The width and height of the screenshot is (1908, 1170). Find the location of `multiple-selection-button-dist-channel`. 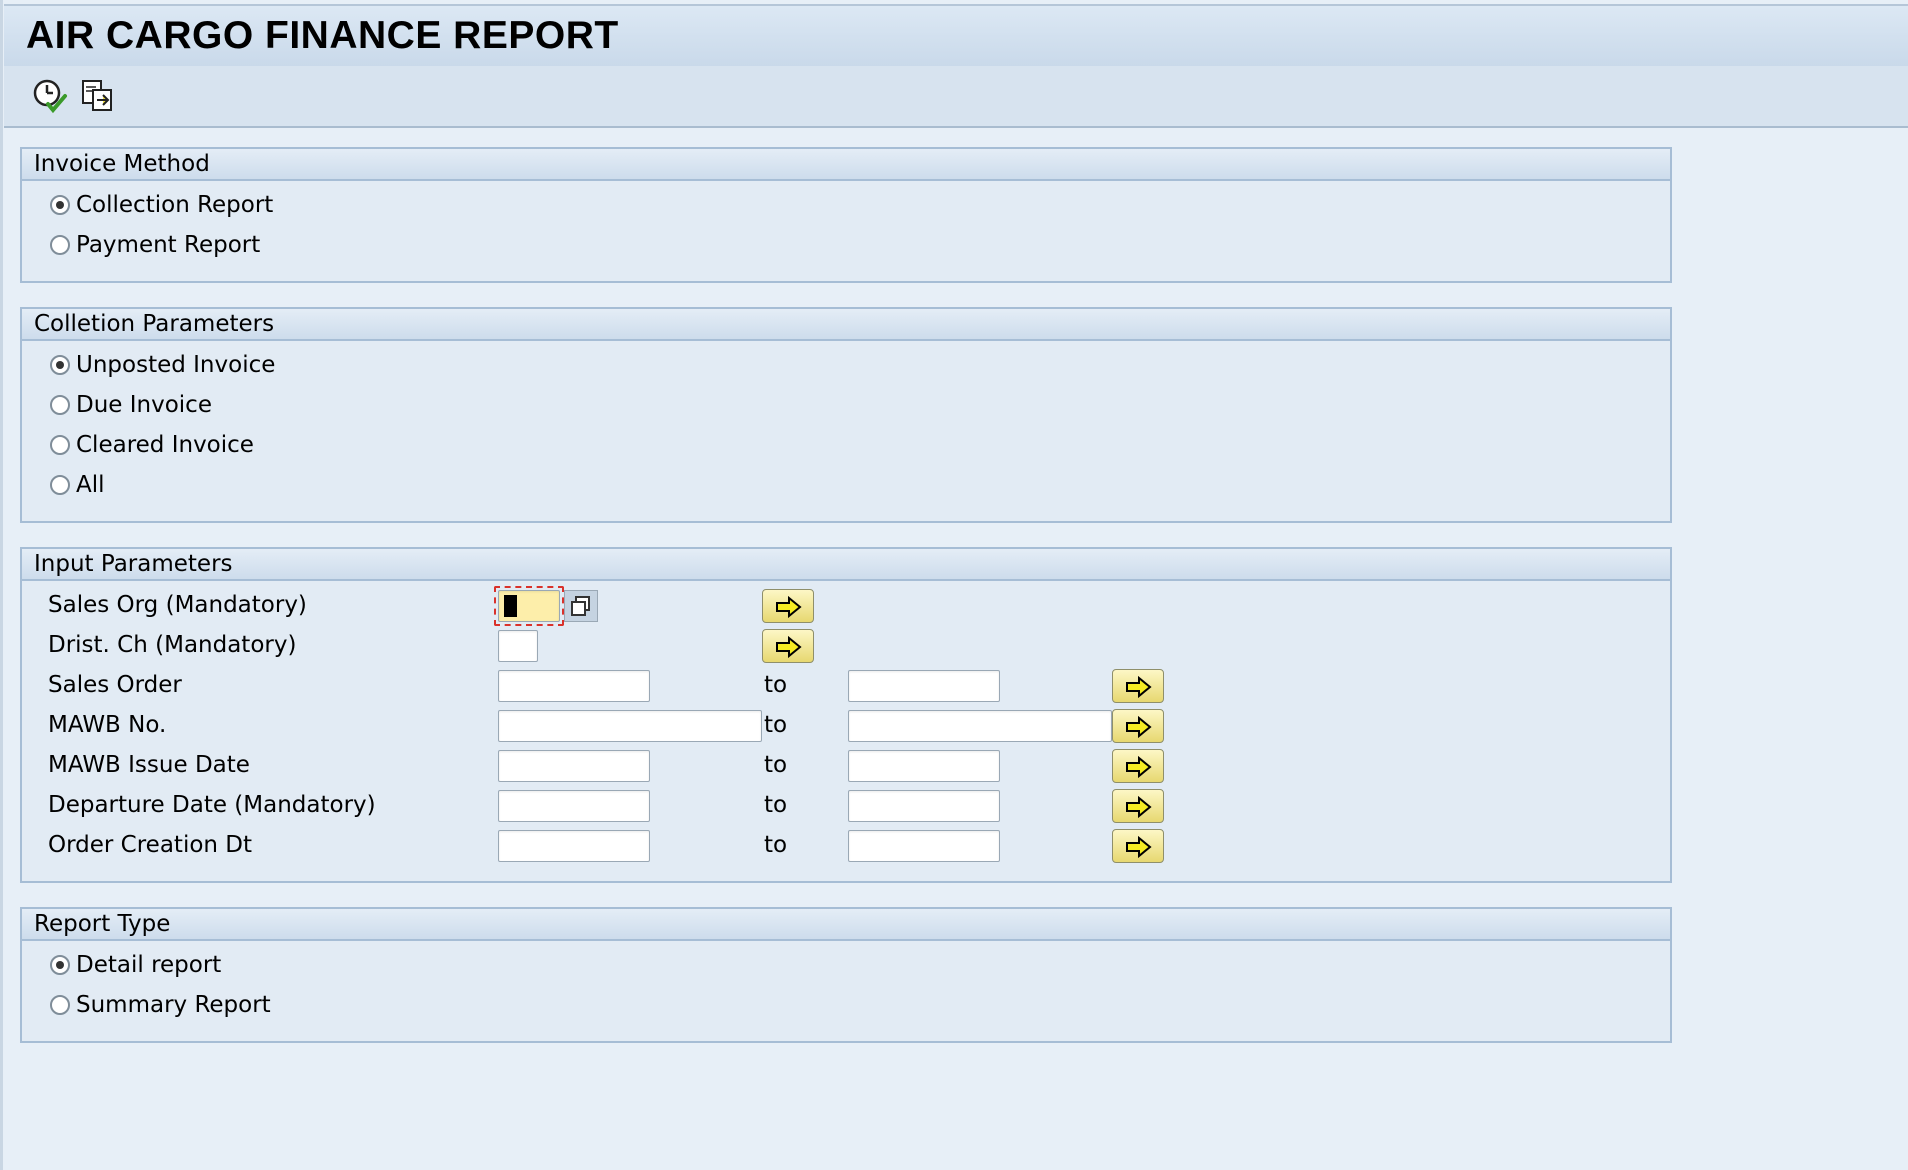

multiple-selection-button-dist-channel is located at coordinates (788, 646).